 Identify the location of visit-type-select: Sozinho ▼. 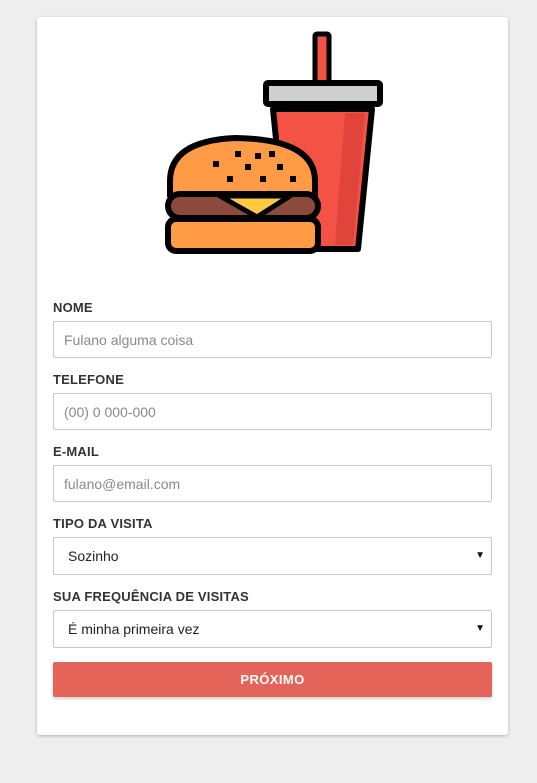
(272, 556).